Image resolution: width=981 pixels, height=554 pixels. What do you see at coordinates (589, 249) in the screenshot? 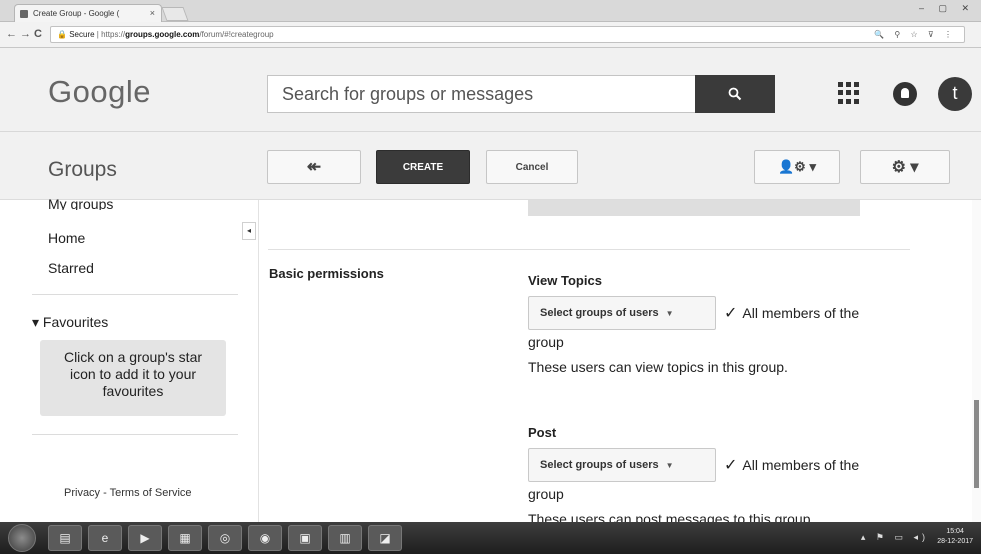
I see `section-divider` at bounding box center [589, 249].